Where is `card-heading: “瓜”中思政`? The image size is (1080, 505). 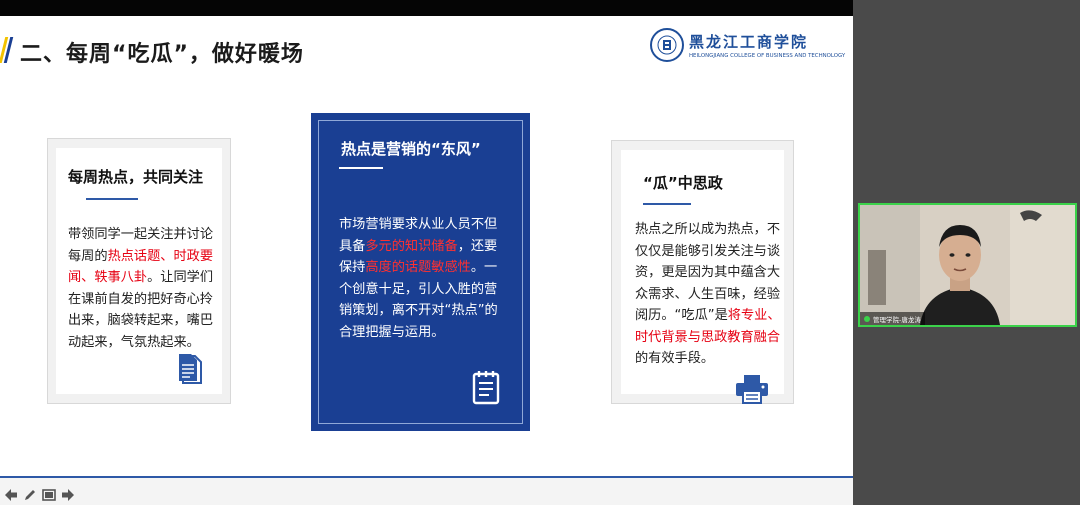 card-heading: “瓜”中思政 is located at coordinates (683, 183).